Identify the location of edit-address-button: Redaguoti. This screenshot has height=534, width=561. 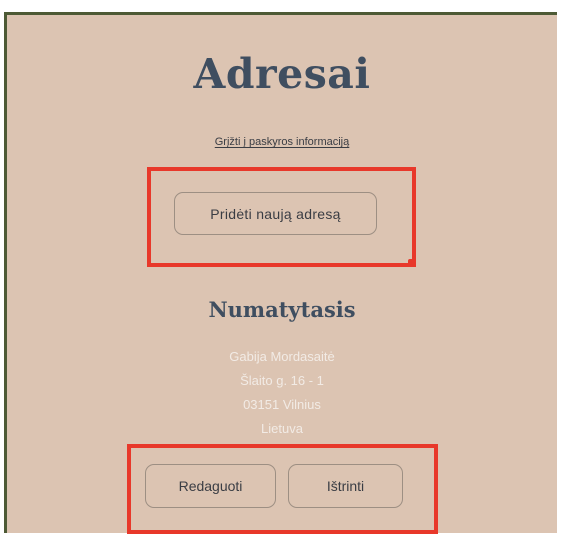
(210, 486).